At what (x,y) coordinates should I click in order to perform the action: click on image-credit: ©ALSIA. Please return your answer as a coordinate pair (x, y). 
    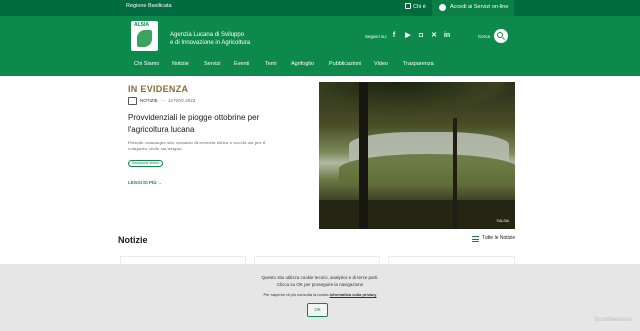
    Looking at the image, I should click on (502, 221).